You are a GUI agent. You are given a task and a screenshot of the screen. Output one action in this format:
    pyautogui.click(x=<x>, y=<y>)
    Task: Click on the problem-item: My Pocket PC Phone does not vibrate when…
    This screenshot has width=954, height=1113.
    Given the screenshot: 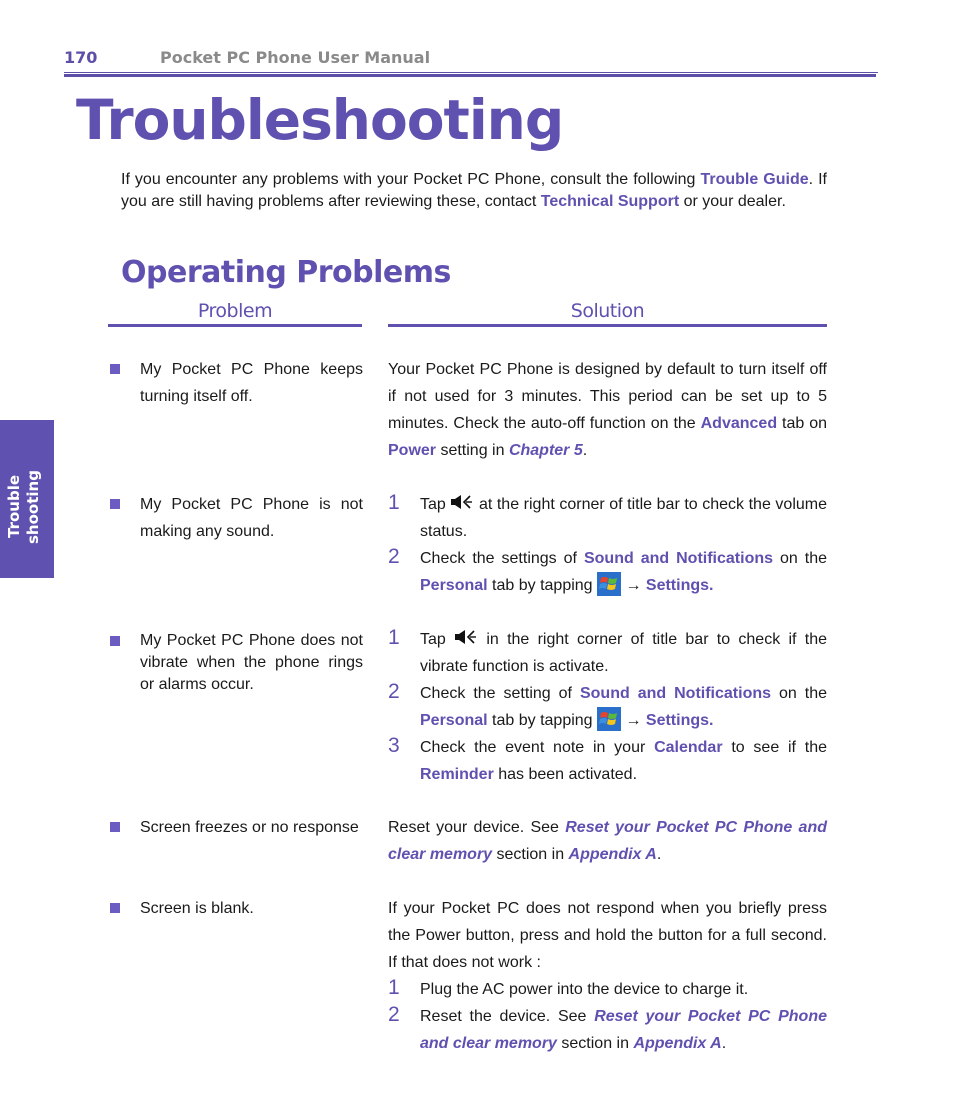 What is the action you would take?
    pyautogui.click(x=236, y=663)
    